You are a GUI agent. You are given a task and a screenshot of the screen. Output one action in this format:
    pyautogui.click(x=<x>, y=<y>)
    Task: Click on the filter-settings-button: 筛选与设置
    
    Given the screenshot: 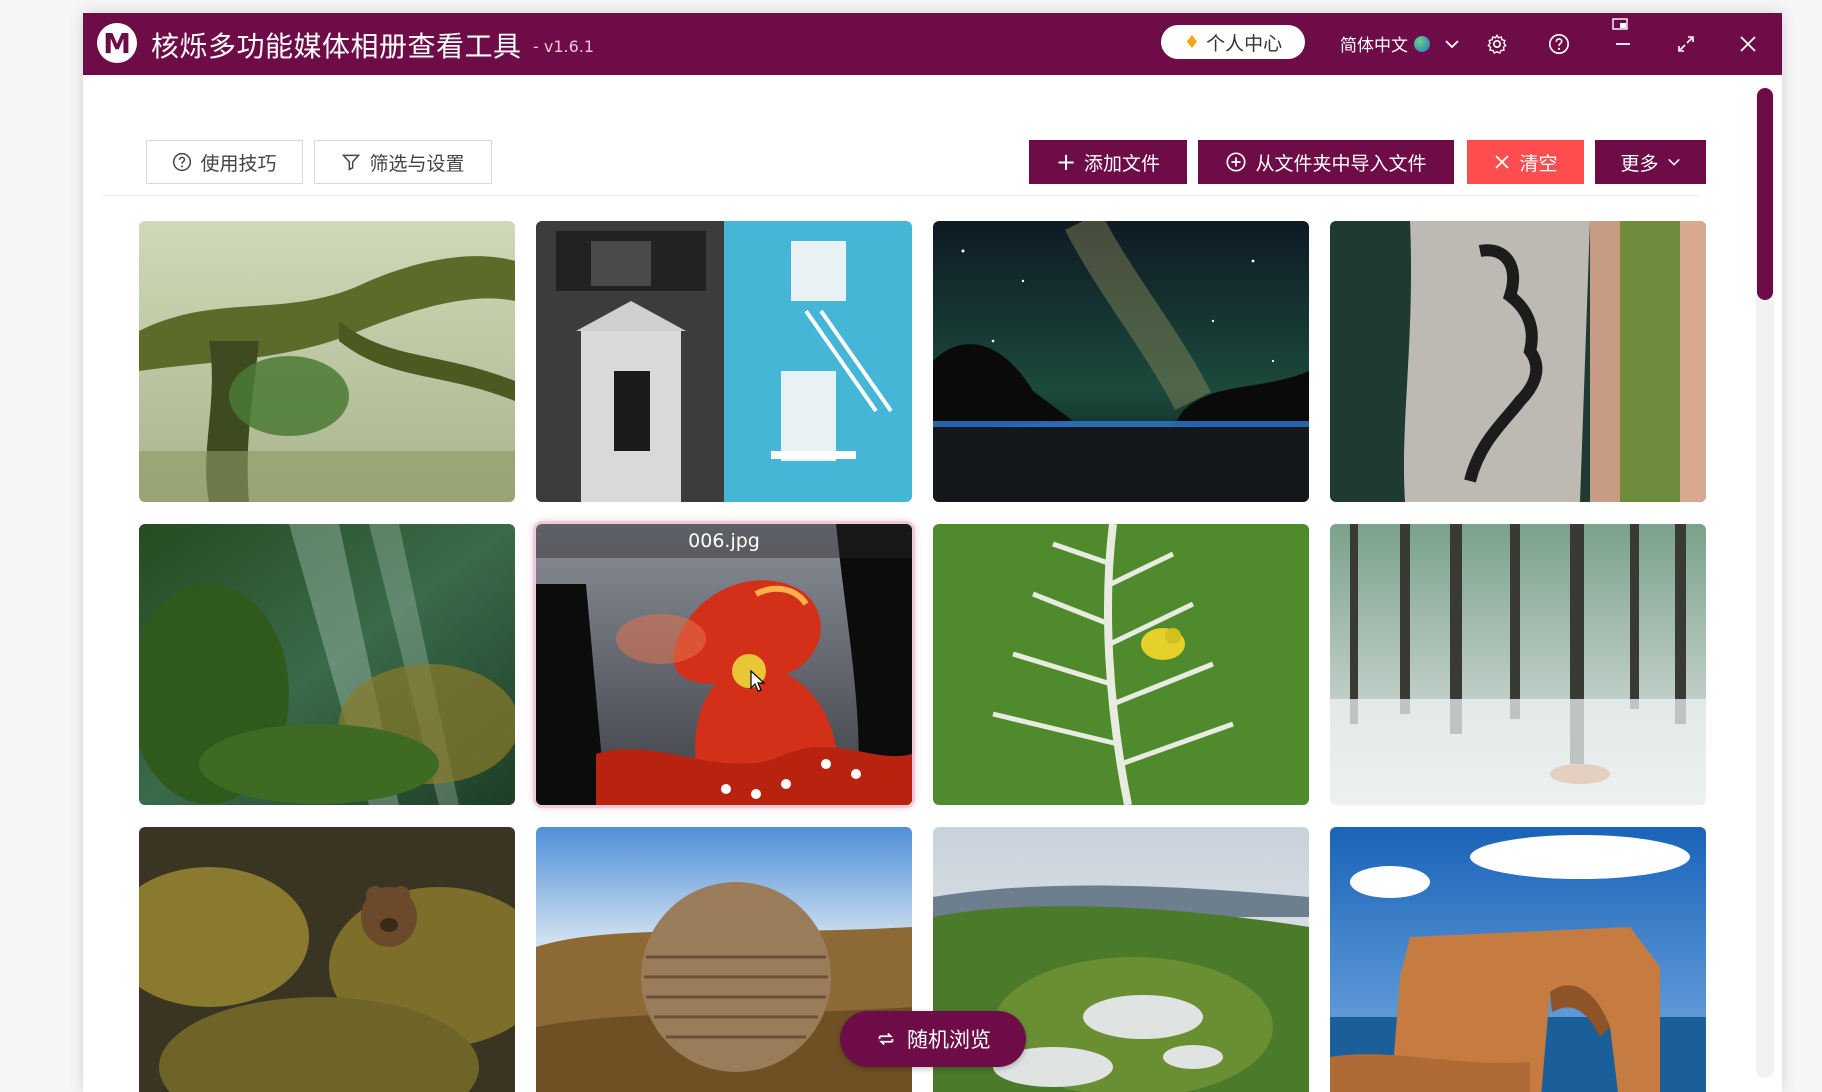 What is the action you would take?
    pyautogui.click(x=403, y=162)
    